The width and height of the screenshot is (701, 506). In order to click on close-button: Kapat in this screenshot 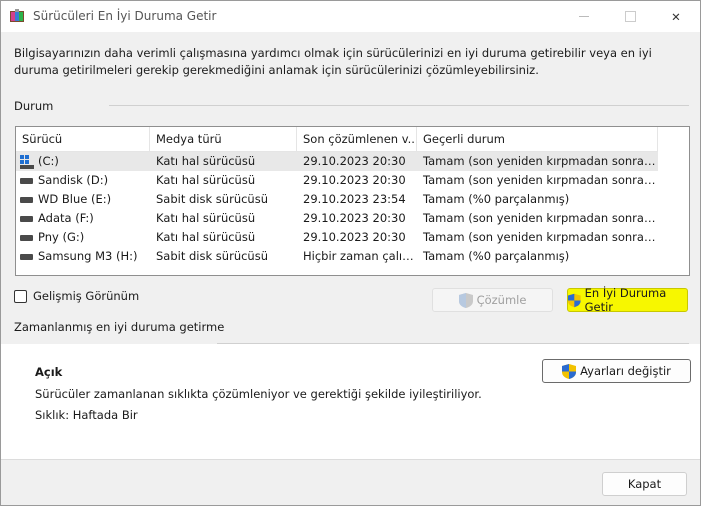, I will do `click(644, 484)`.